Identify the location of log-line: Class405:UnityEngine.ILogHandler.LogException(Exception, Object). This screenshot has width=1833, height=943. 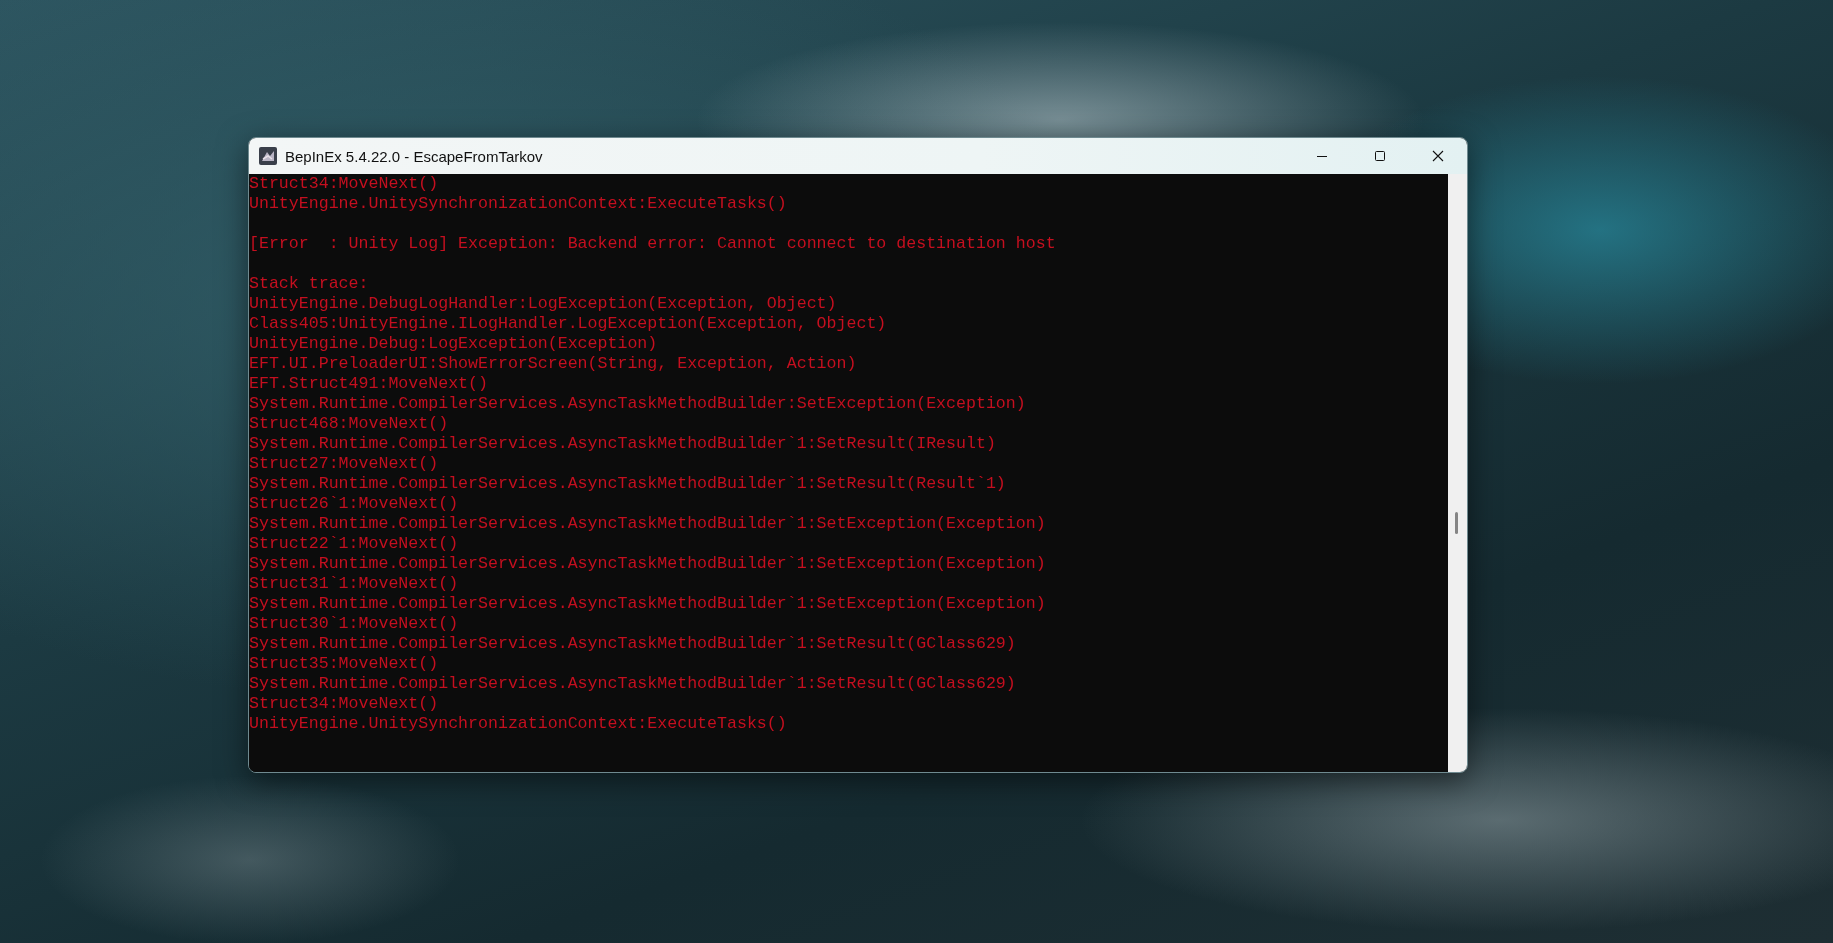
(568, 324).